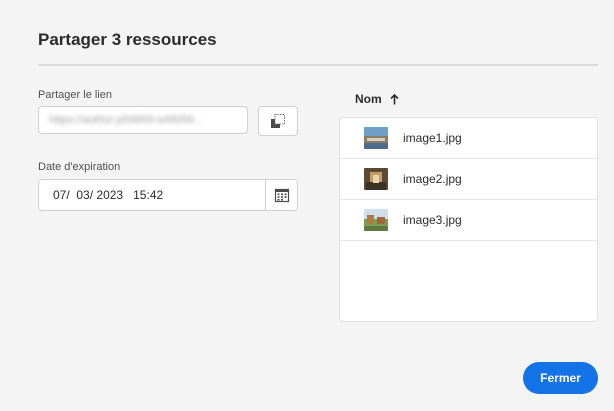 The height and width of the screenshot is (411, 614). Describe the element at coordinates (109, 195) in the screenshot. I see `year-segment: 2023` at that location.